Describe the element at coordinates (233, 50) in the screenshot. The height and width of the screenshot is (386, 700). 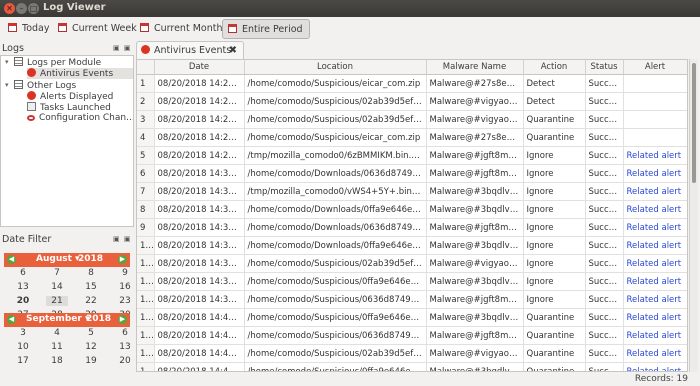
I see `close-tab-icon: ✖` at that location.